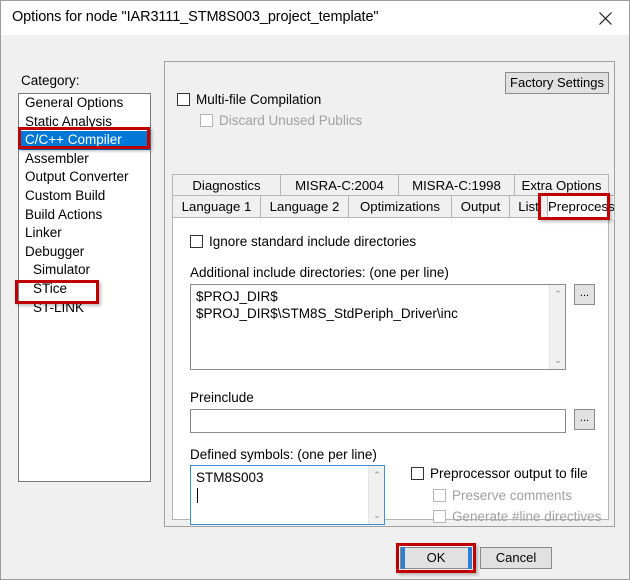  I want to click on tab-optimizations: Optimizations, so click(400, 206).